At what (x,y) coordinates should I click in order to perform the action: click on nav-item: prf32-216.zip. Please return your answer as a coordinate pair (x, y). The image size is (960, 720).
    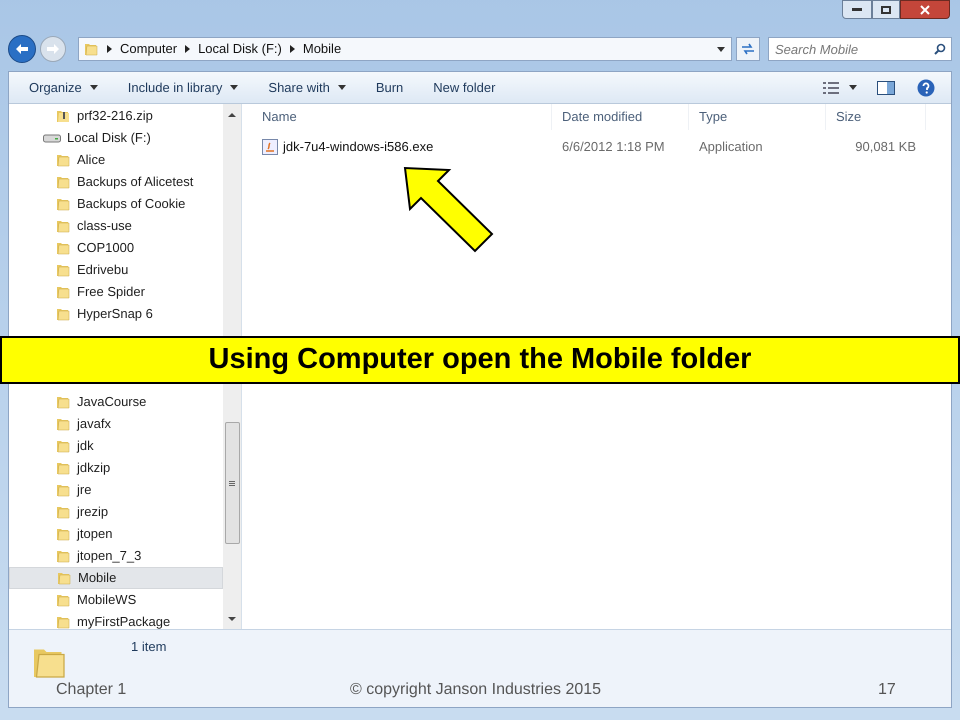
    Looking at the image, I should click on (116, 116).